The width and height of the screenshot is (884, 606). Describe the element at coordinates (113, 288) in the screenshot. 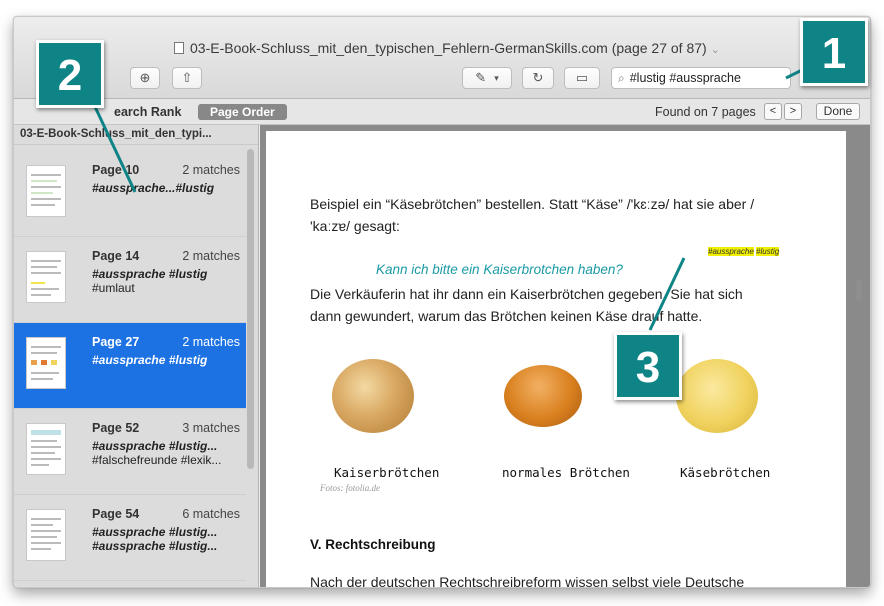

I see `result-snippet-extra: #umlaut` at that location.